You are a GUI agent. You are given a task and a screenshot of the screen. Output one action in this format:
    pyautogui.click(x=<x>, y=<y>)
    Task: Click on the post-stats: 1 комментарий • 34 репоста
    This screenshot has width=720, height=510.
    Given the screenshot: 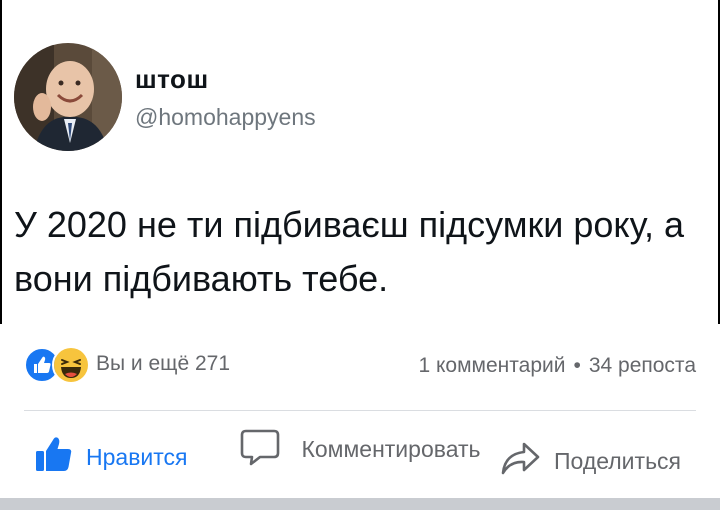 What is the action you would take?
    pyautogui.click(x=557, y=366)
    